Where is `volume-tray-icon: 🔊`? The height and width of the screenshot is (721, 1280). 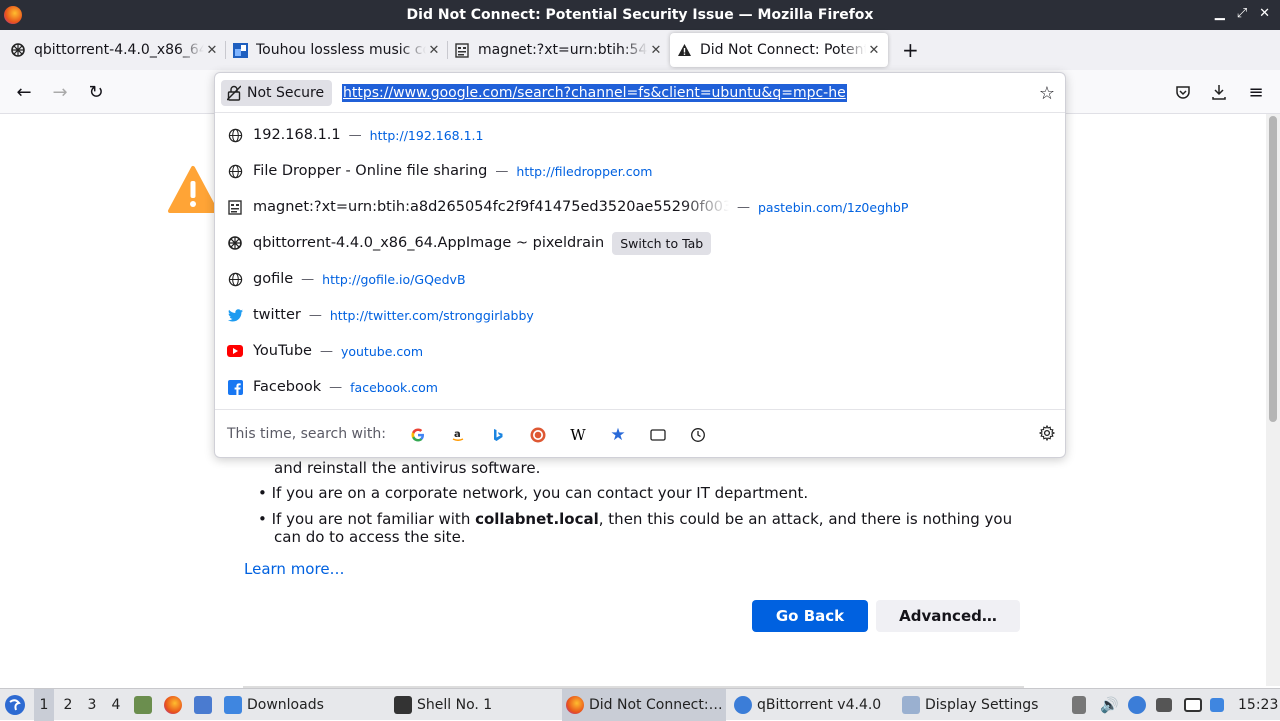 volume-tray-icon: 🔊 is located at coordinates (1109, 705).